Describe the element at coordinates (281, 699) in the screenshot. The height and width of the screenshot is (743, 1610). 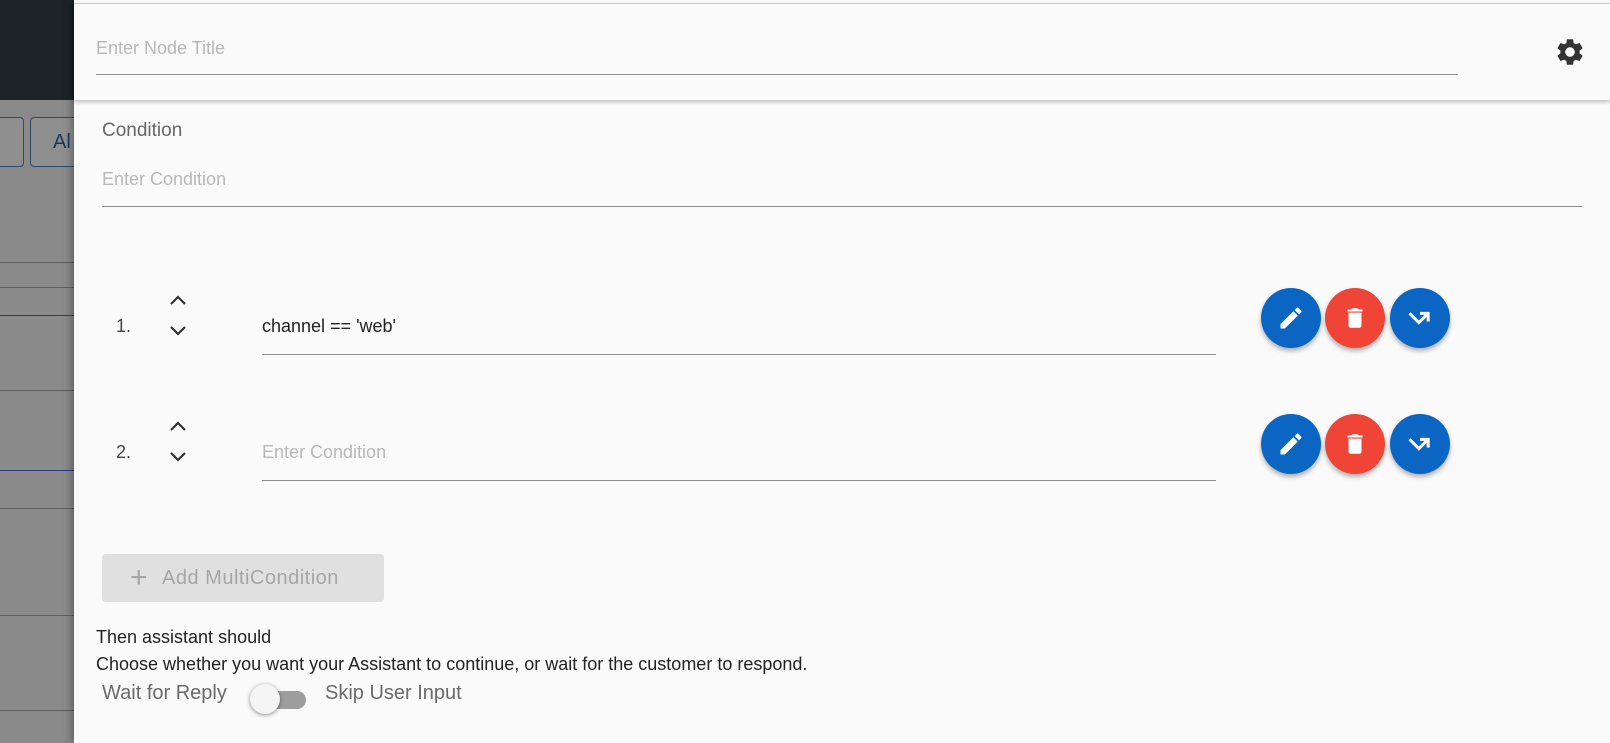
I see `skip-user-input-toggle` at that location.